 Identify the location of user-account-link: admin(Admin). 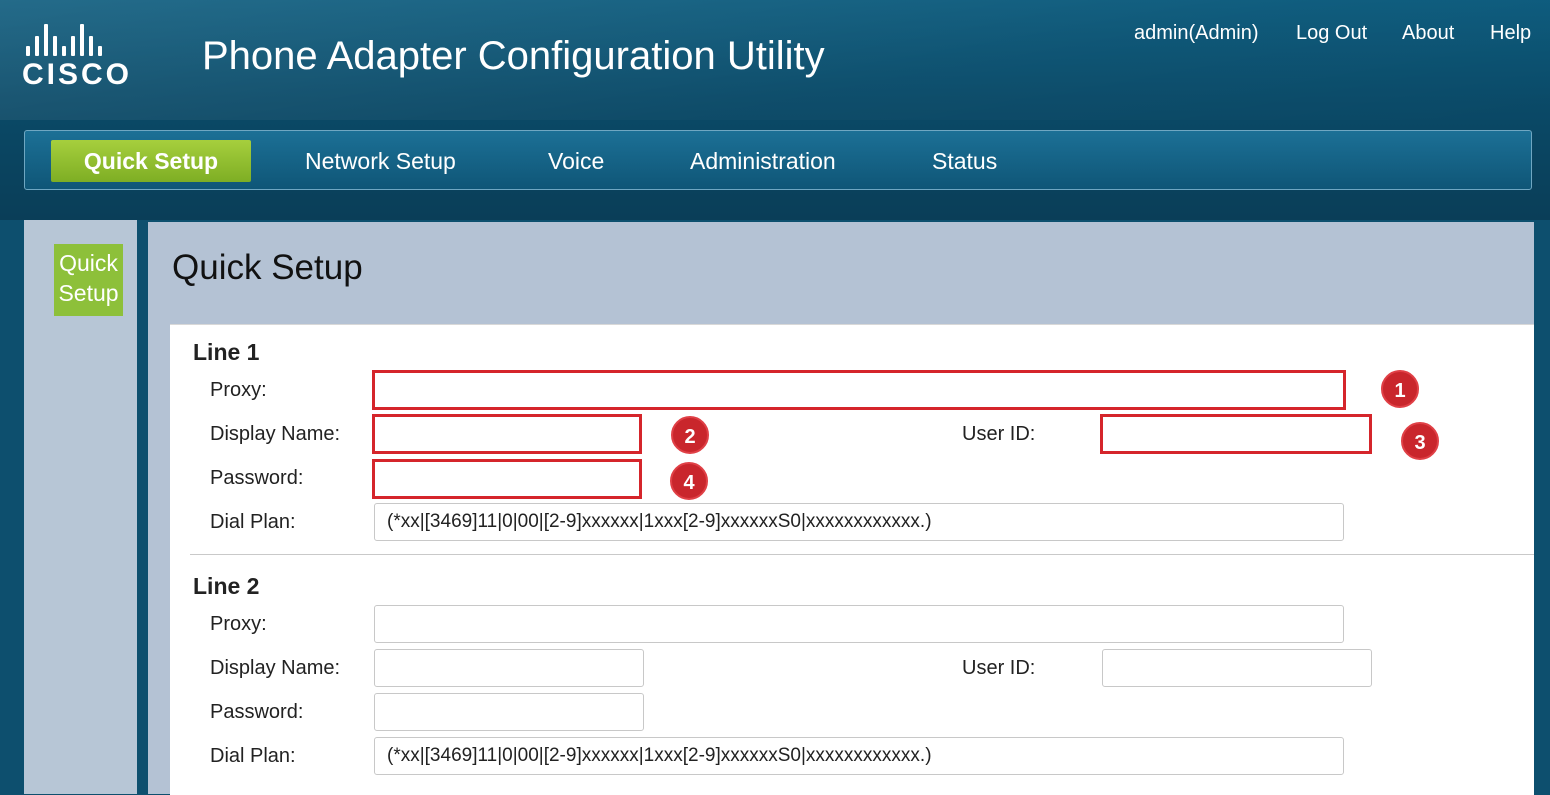
(1196, 33).